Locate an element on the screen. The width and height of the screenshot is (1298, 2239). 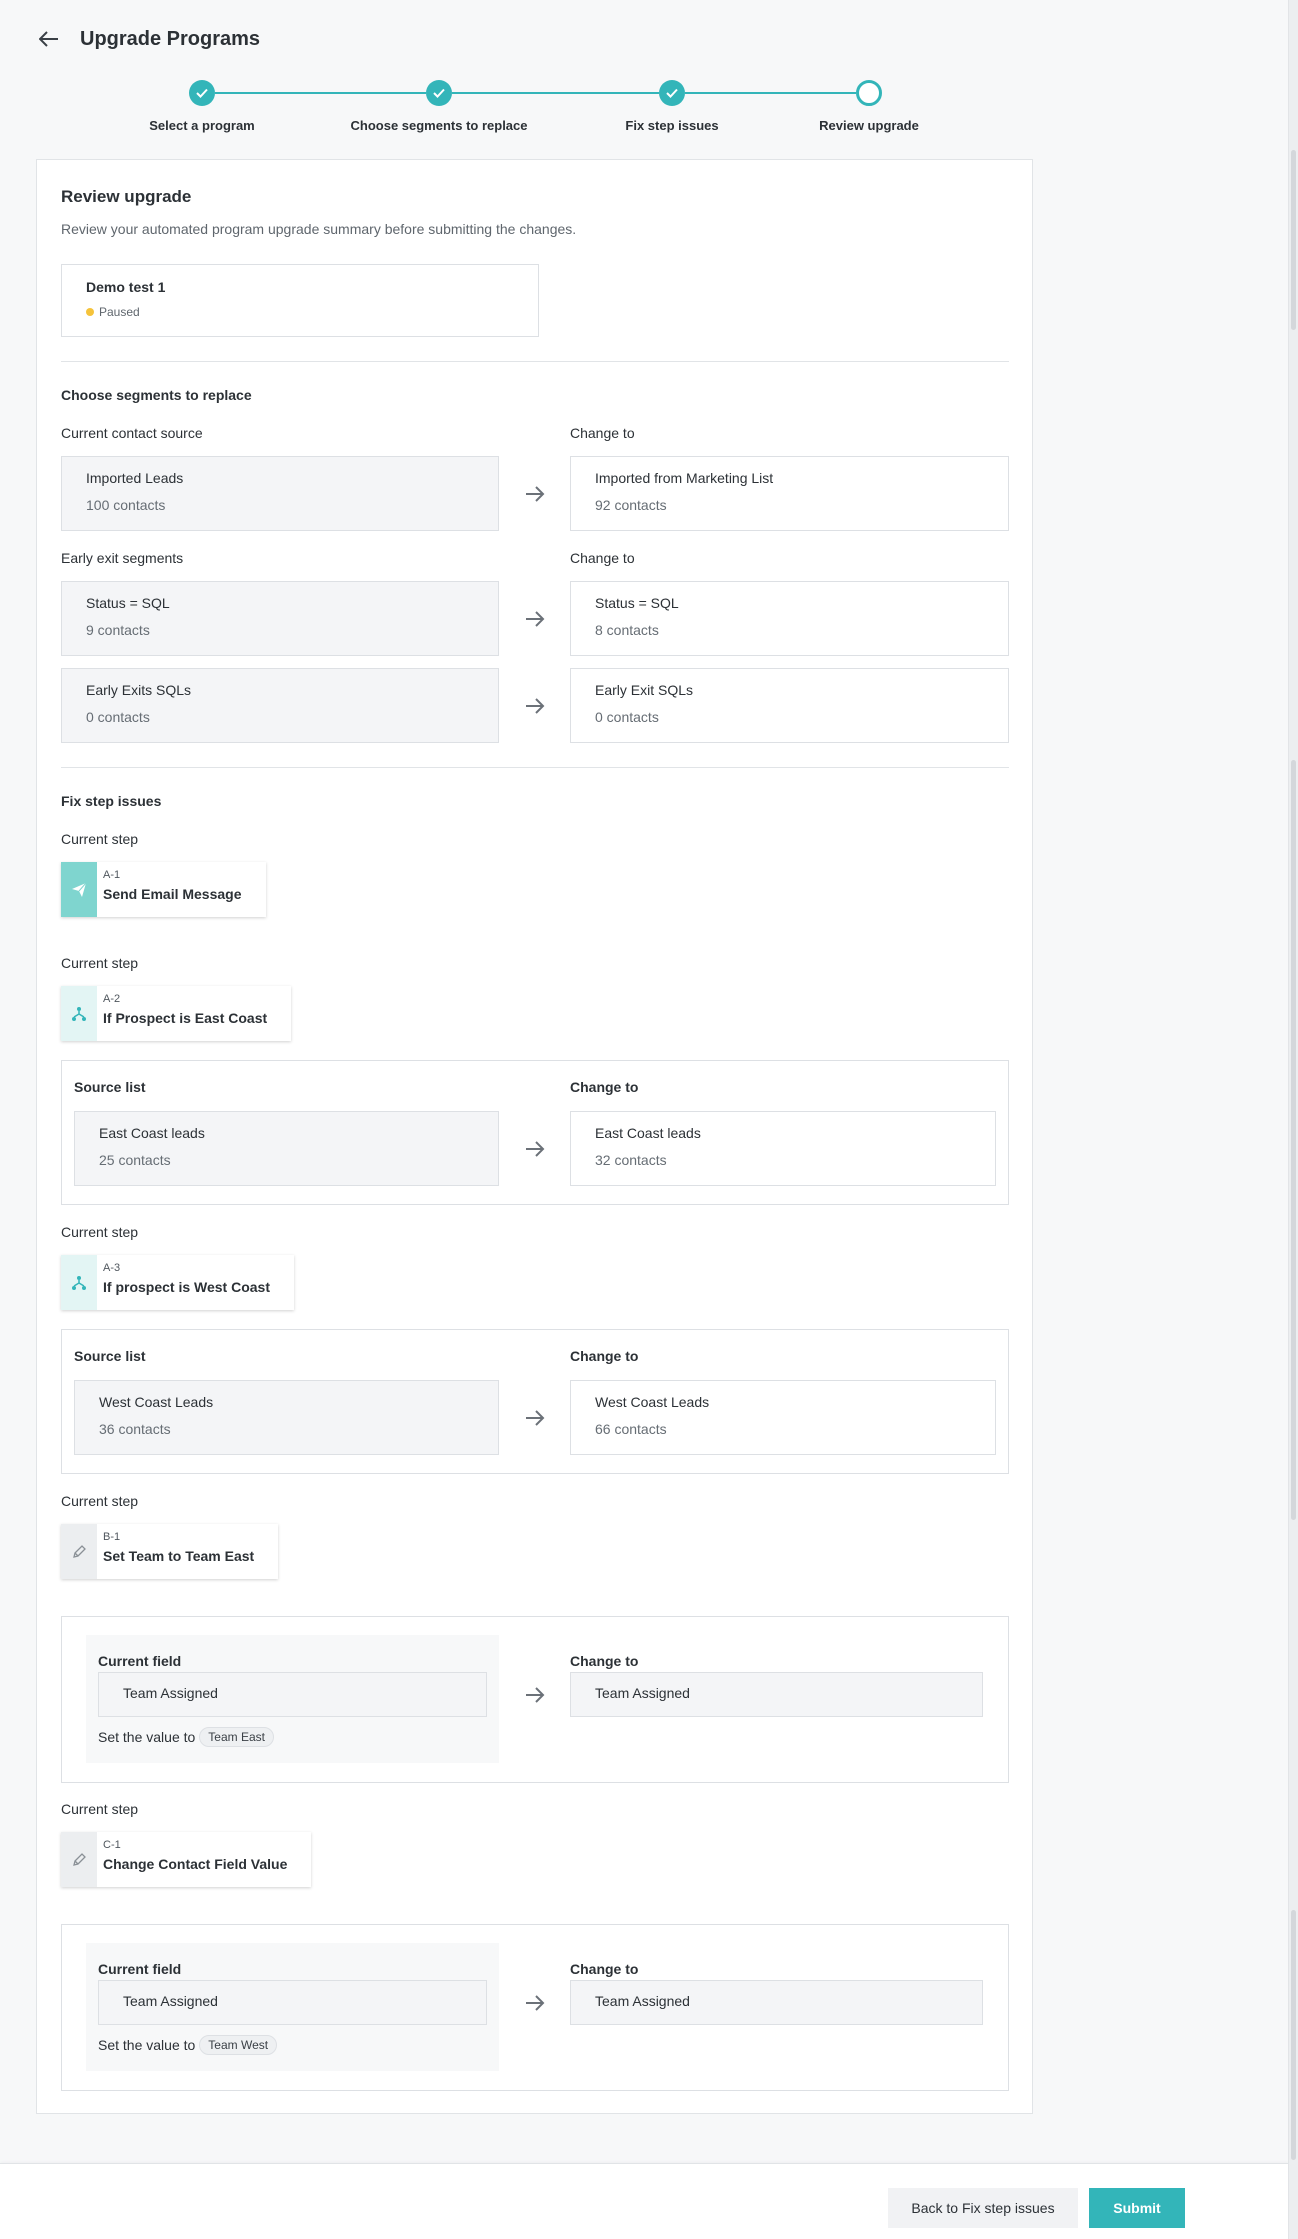
step-node-review-upgrade is located at coordinates (869, 93).